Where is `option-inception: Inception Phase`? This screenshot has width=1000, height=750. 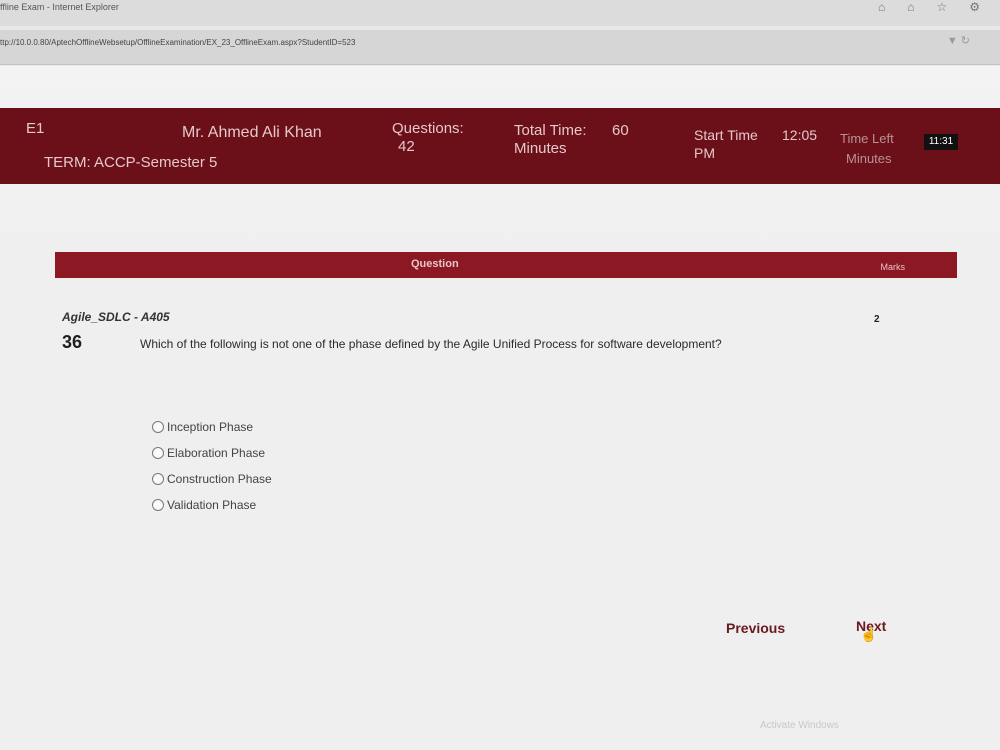
option-inception: Inception Phase is located at coordinates (202, 427).